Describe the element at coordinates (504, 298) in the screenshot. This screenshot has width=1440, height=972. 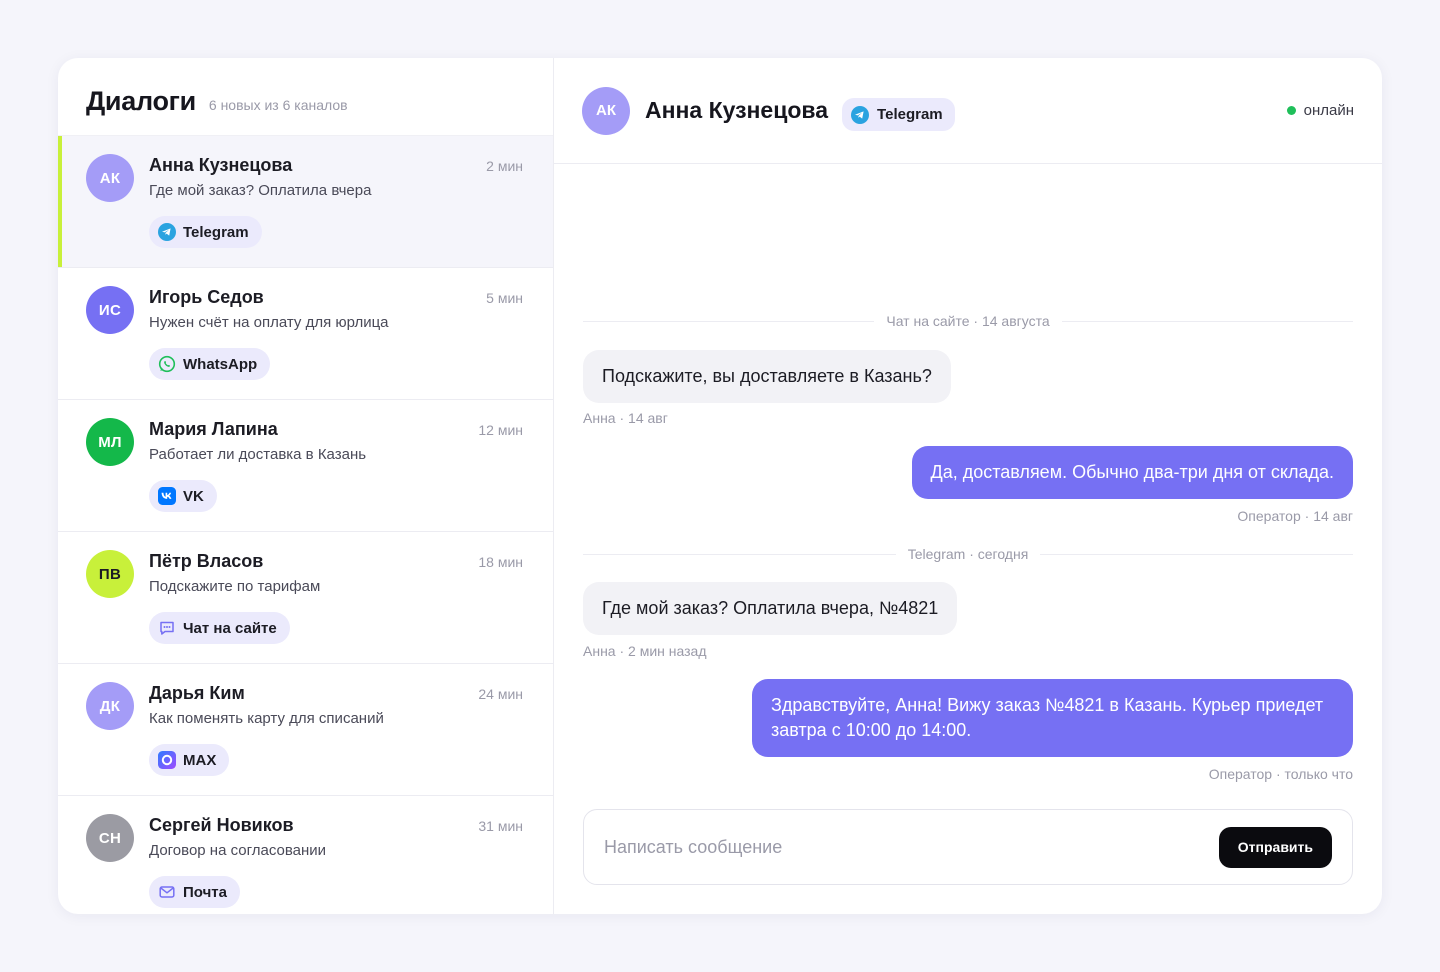
I see `dialog-time: 5 мин` at that location.